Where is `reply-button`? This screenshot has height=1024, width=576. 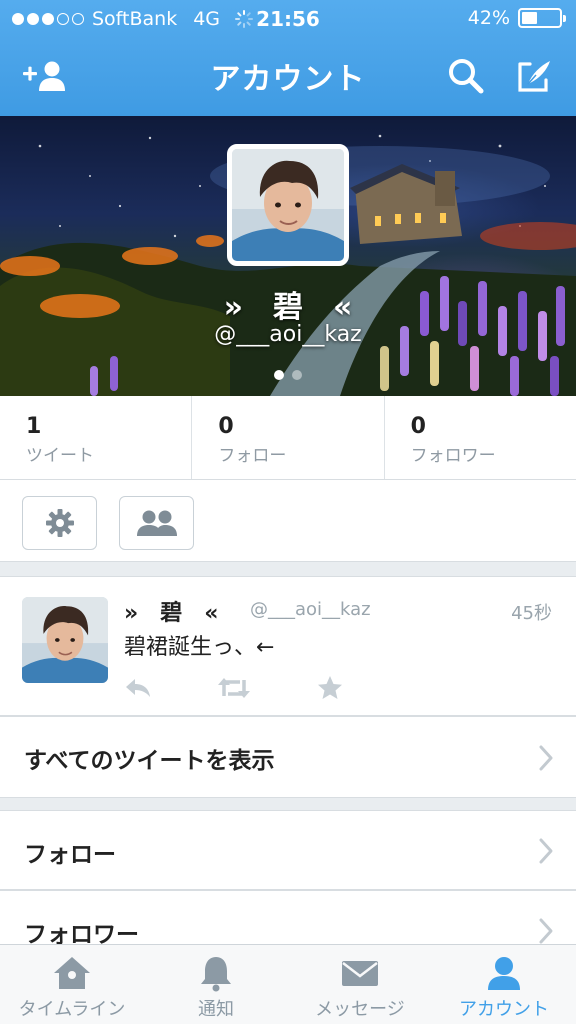 reply-button is located at coordinates (138, 688).